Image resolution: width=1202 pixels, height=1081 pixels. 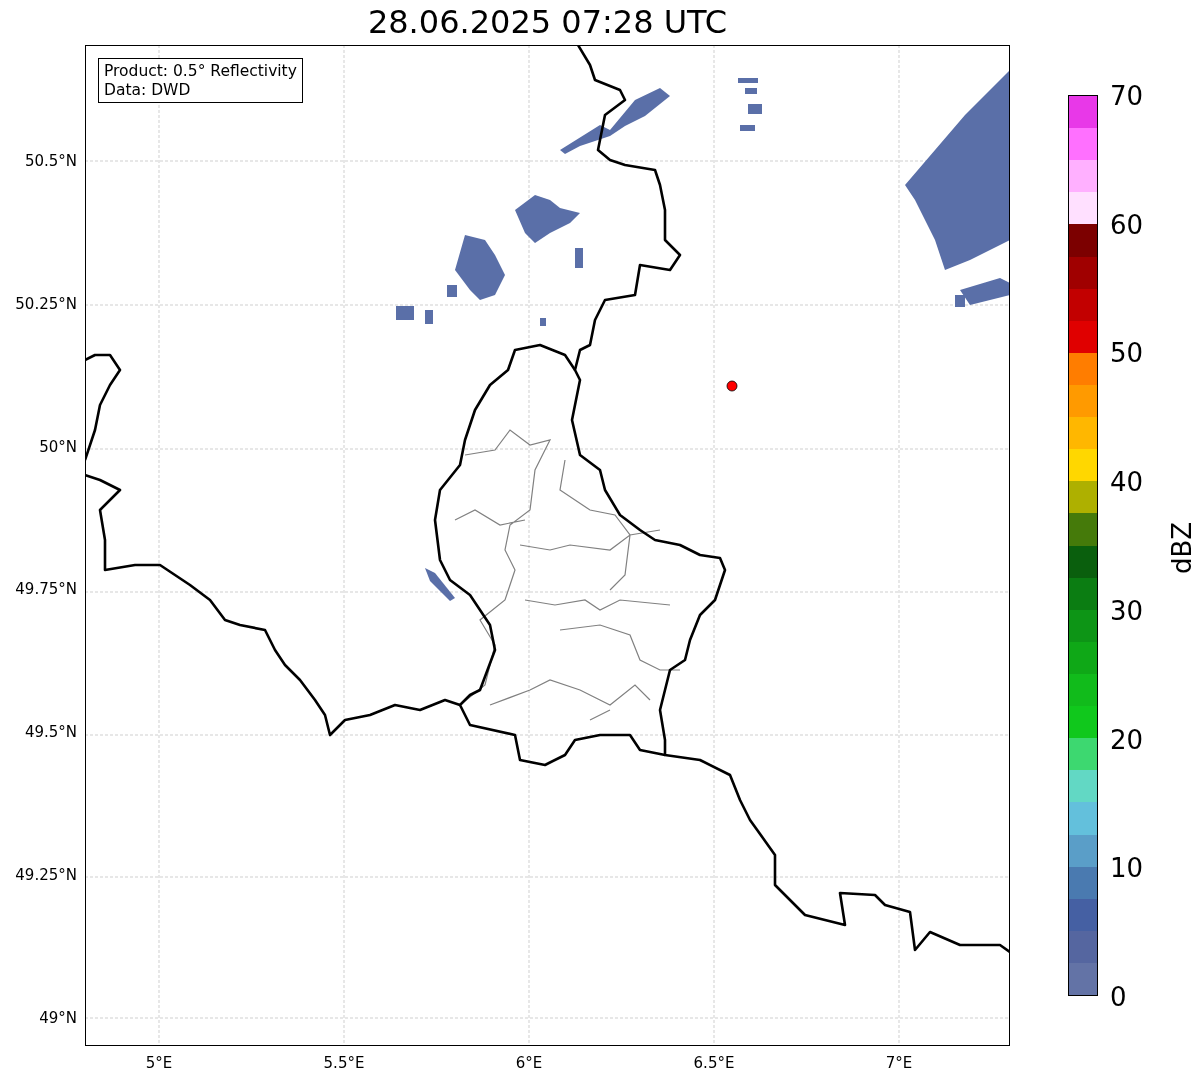 I want to click on colorbar-tick-label: 10, so click(x=1127, y=868).